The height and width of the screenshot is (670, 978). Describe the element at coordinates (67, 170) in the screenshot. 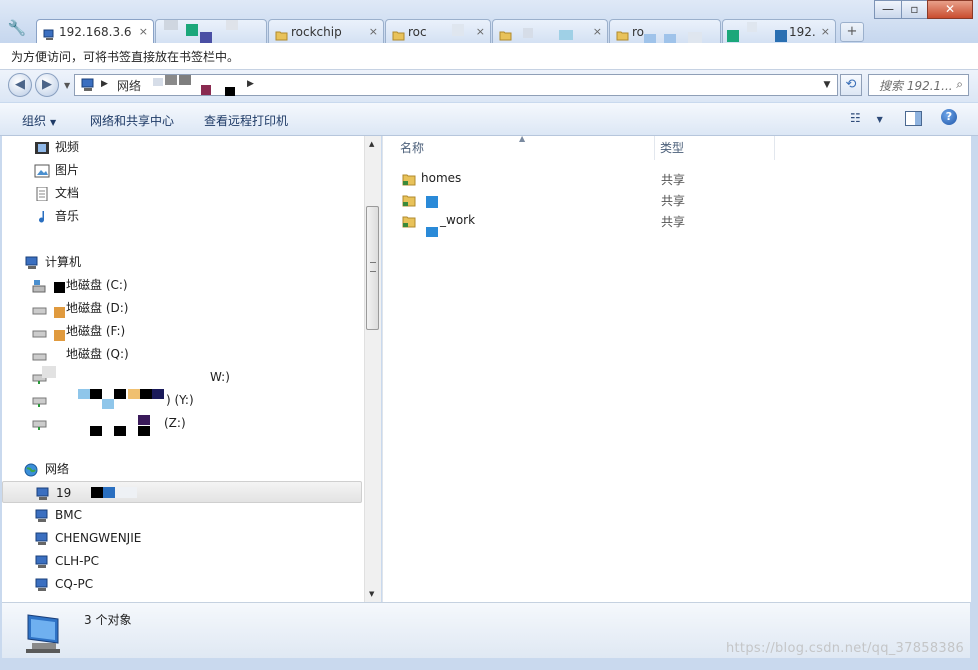

I see `nav-label: 图片` at that location.